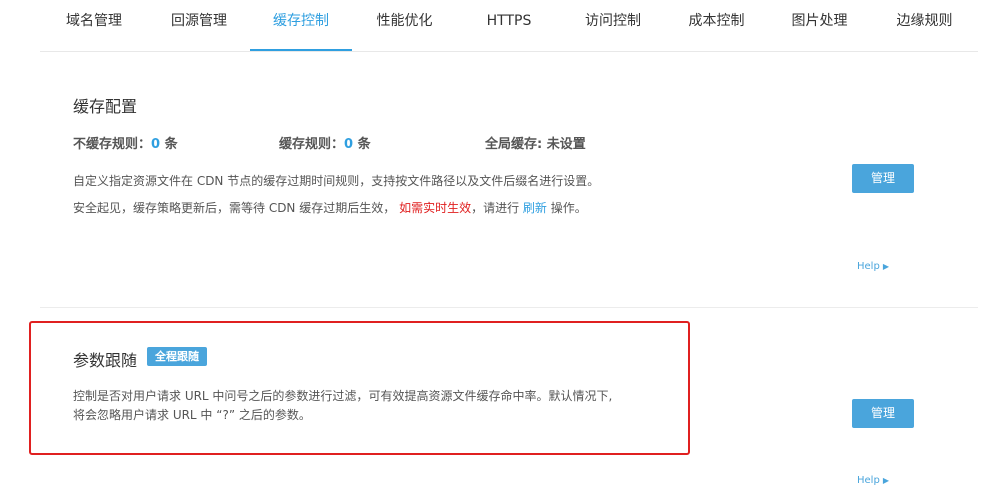 Image resolution: width=1000 pixels, height=504 pixels. Describe the element at coordinates (819, 25) in the screenshot. I see `tab-image-processing: 图片处理` at that location.